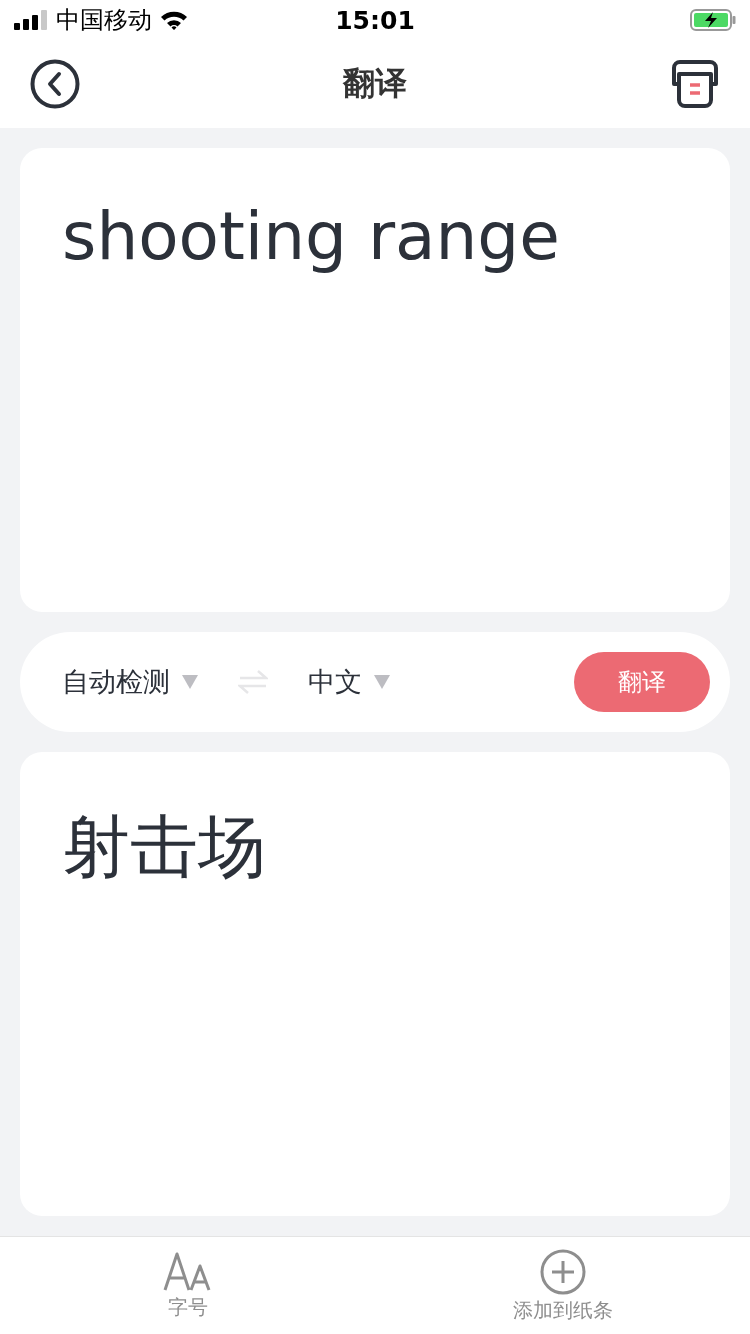  What do you see at coordinates (130, 682) in the screenshot?
I see `source-language-dropdown: 自动检测` at bounding box center [130, 682].